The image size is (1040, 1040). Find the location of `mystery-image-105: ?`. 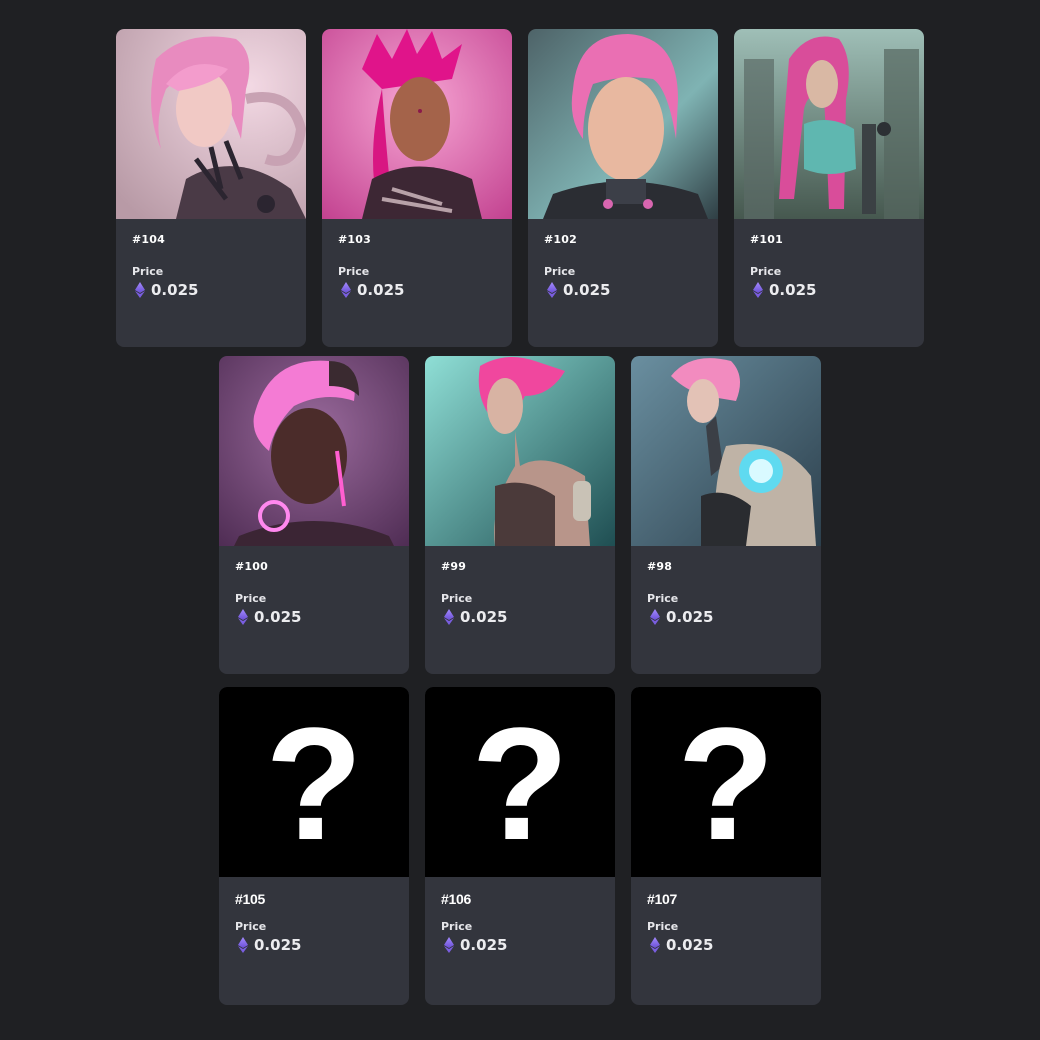

mystery-image-105: ? is located at coordinates (314, 782).